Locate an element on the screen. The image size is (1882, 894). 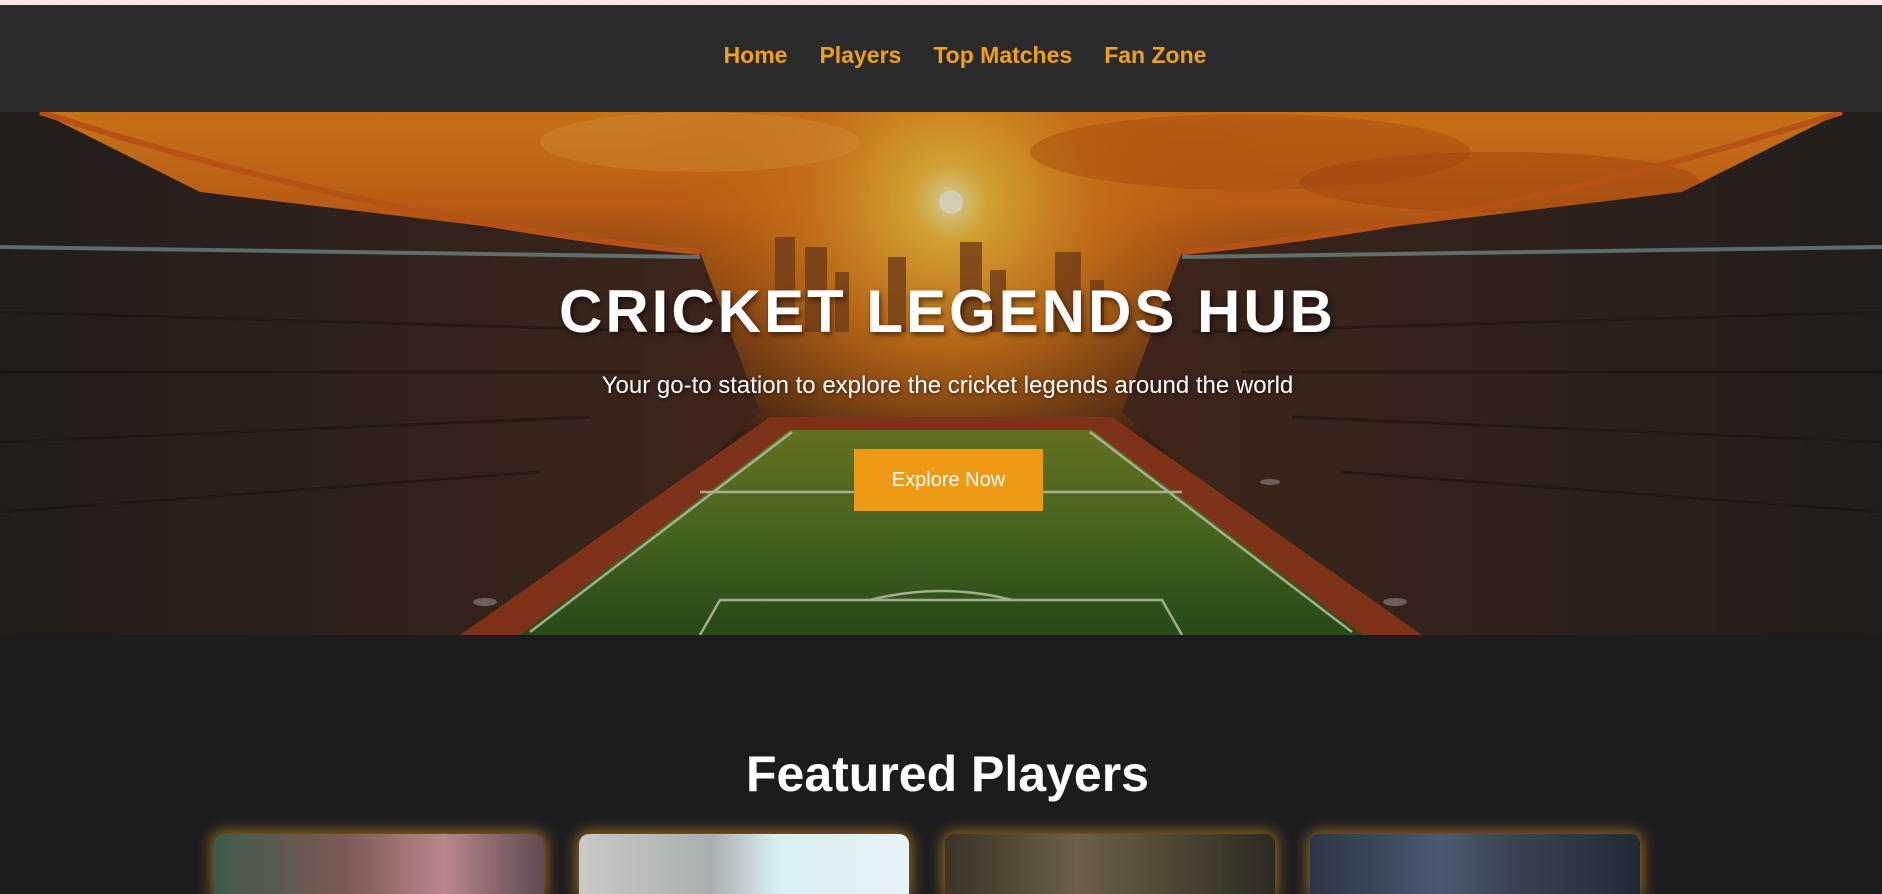
nav-link-fan-zone: Fan Zone is located at coordinates (1155, 55).